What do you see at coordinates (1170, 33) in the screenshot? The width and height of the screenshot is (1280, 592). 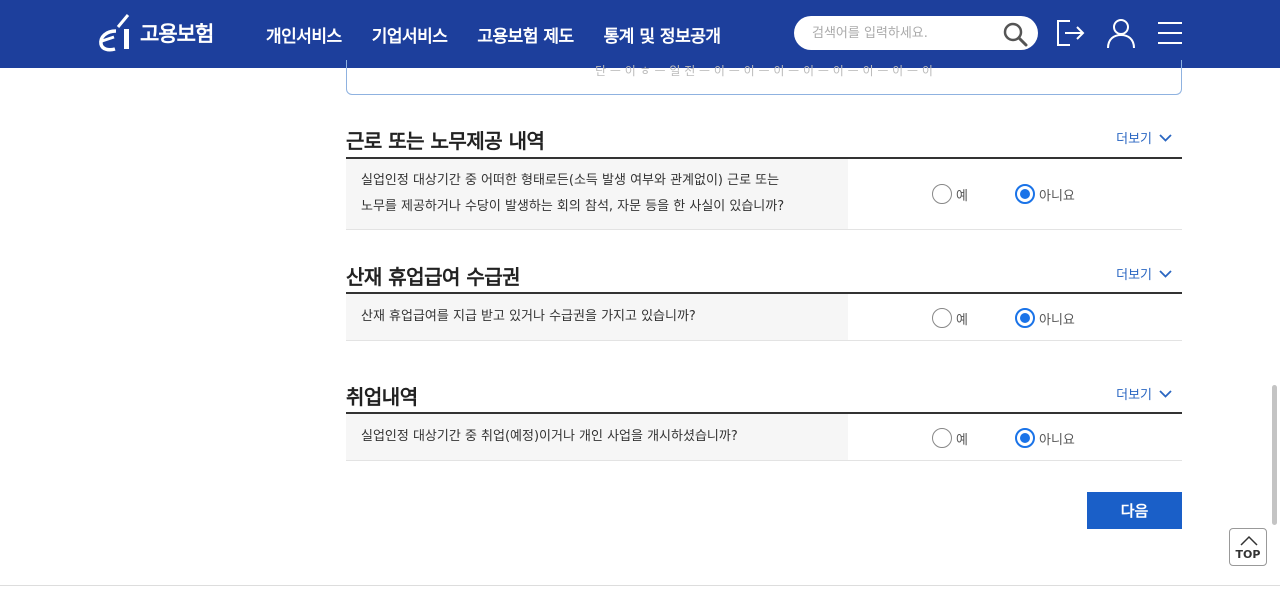 I see `menu-icon` at bounding box center [1170, 33].